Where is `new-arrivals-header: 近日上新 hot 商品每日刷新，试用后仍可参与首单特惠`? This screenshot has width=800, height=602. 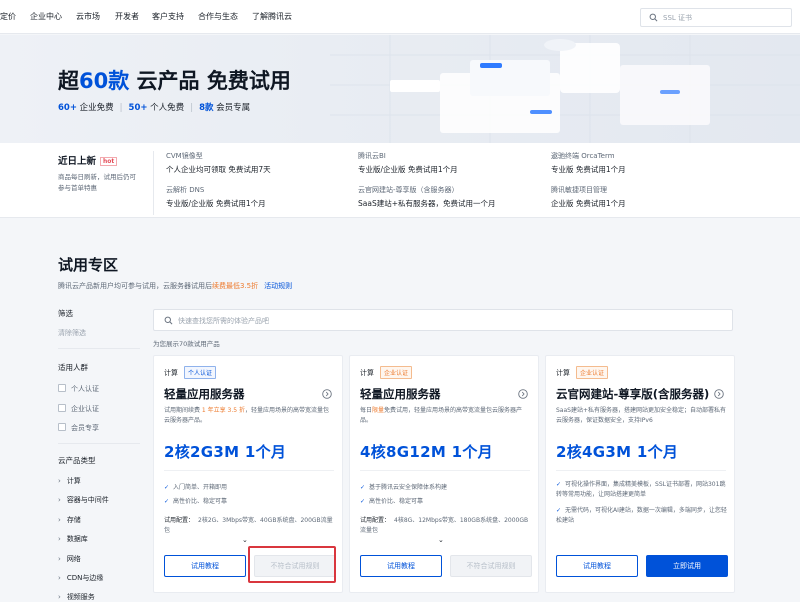 new-arrivals-header: 近日上新 hot 商品每日刷新，试用后仍可参与首单特惠 is located at coordinates (97, 173).